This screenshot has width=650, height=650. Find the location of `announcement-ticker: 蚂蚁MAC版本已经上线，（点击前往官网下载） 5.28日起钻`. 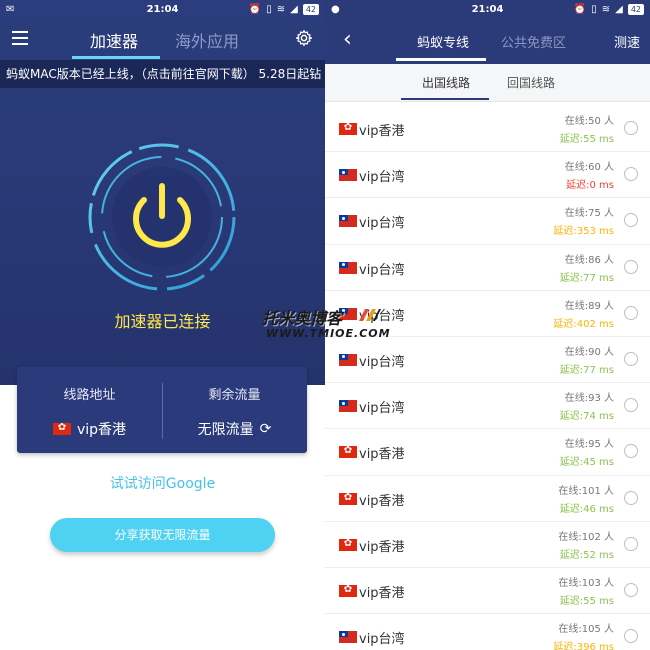

announcement-ticker: 蚂蚁MAC版本已经上线，（点击前往官网下载） 5.28日起钻 is located at coordinates (162, 74).